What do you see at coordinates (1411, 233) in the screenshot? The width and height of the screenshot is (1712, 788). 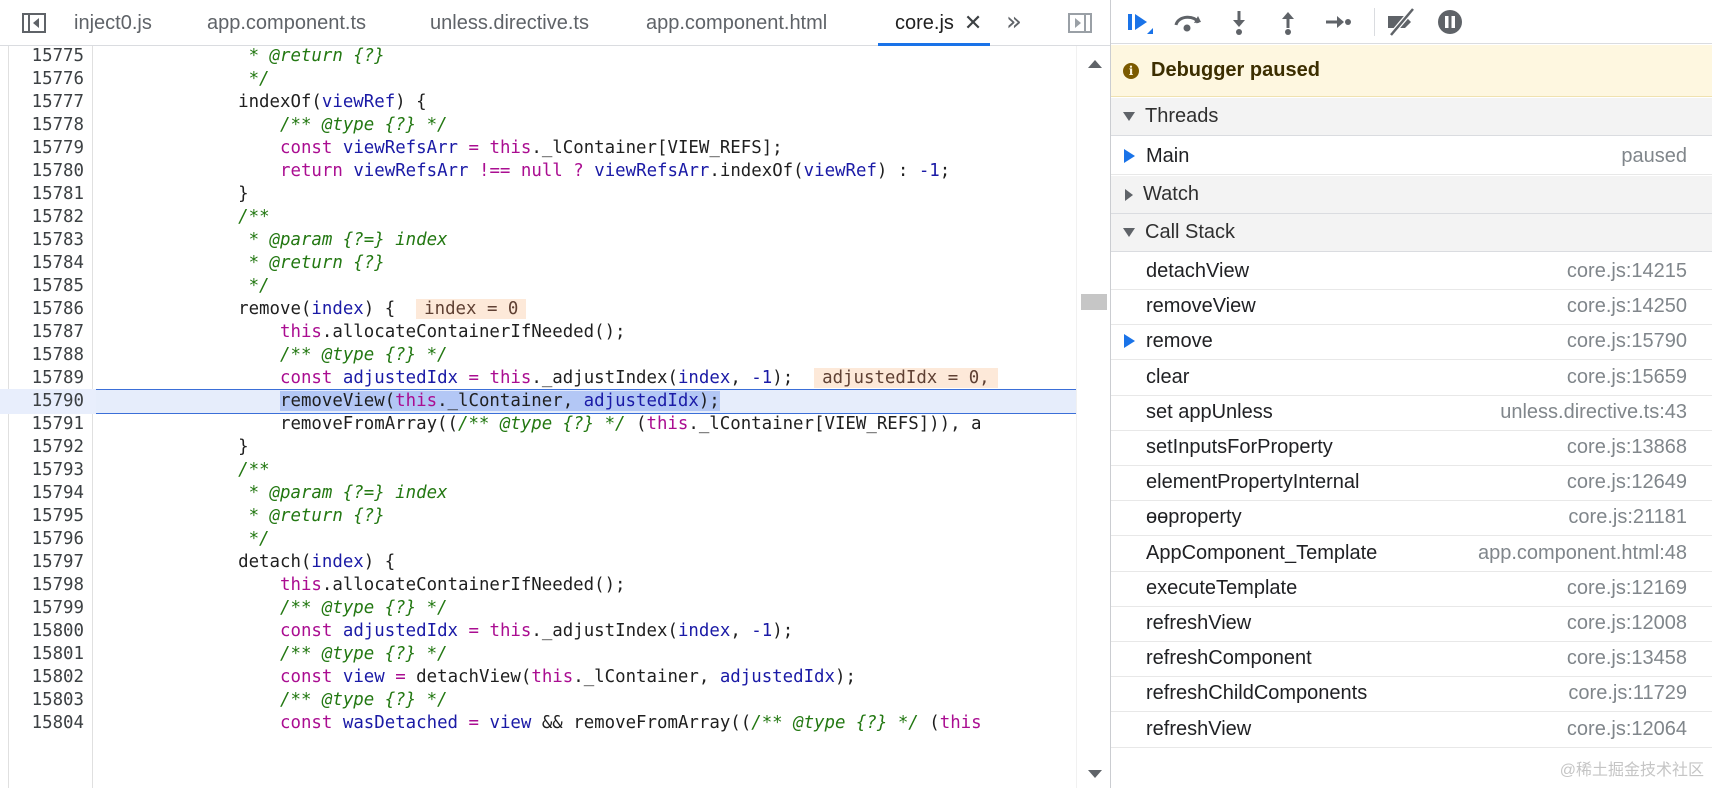 I see `callstack-section-header: Call Stack` at bounding box center [1411, 233].